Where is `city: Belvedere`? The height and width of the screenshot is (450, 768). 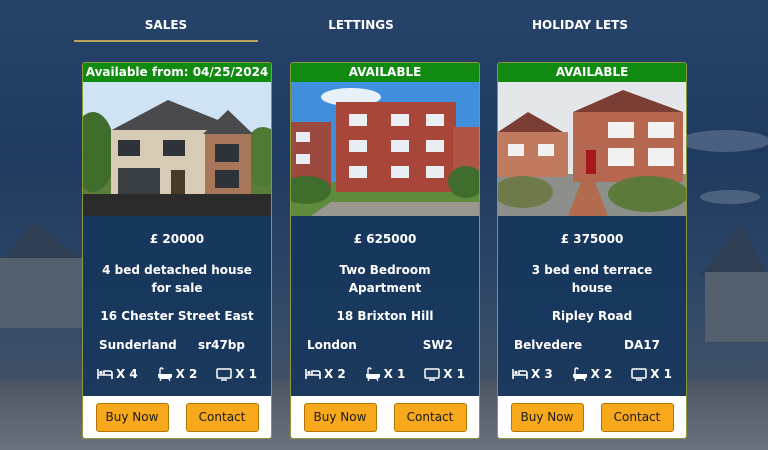 city: Belvedere is located at coordinates (548, 345).